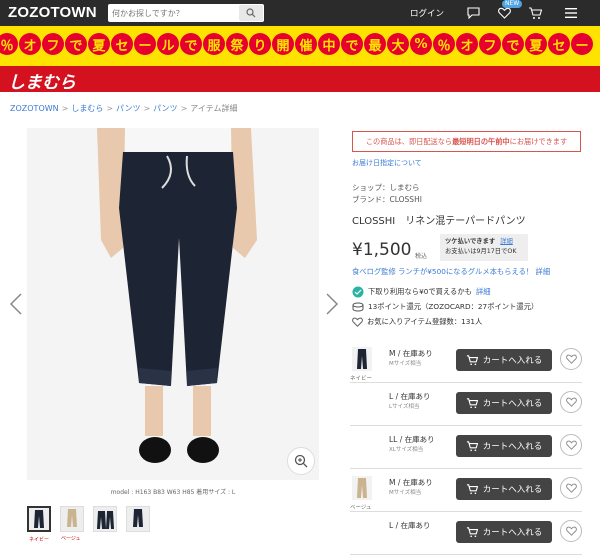  I want to click on menu-icon, so click(571, 13).